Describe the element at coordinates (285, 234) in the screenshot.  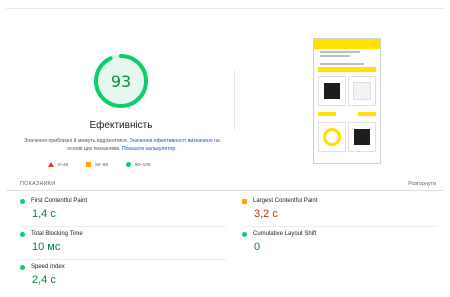
I see `metric-cls-label: Cumulative Layout Shift` at that location.